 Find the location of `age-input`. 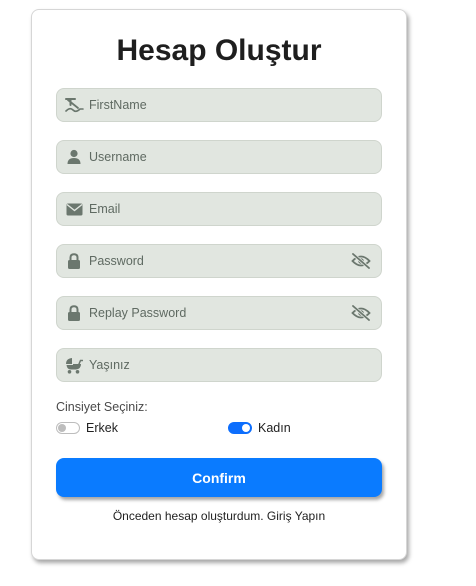

age-input is located at coordinates (235, 365).